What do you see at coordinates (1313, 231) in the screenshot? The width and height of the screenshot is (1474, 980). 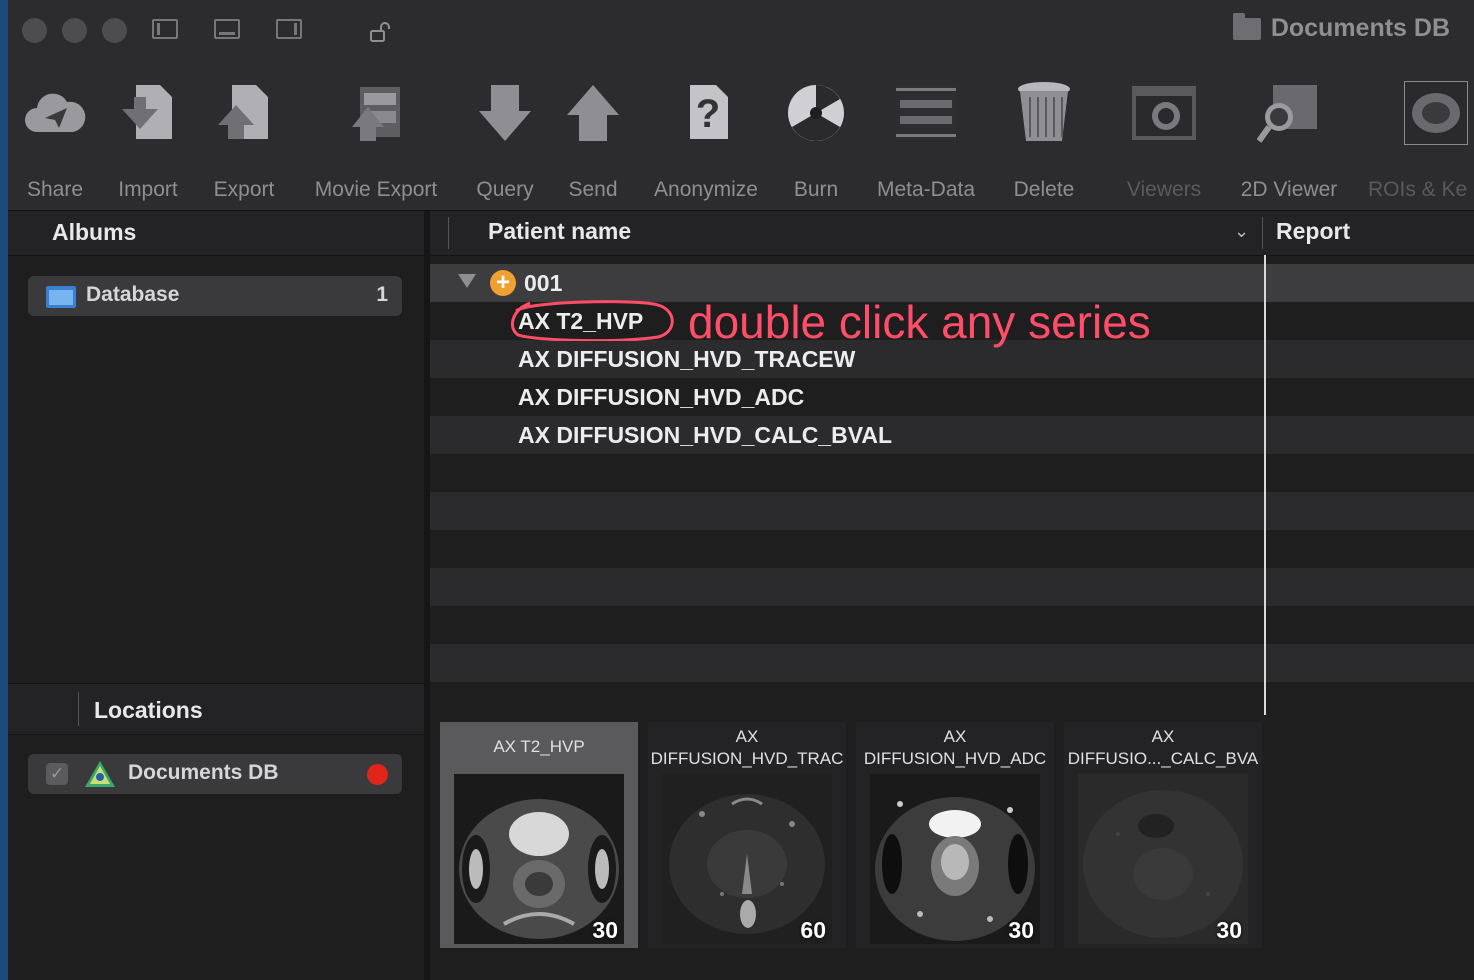 I see `column-report: Report` at bounding box center [1313, 231].